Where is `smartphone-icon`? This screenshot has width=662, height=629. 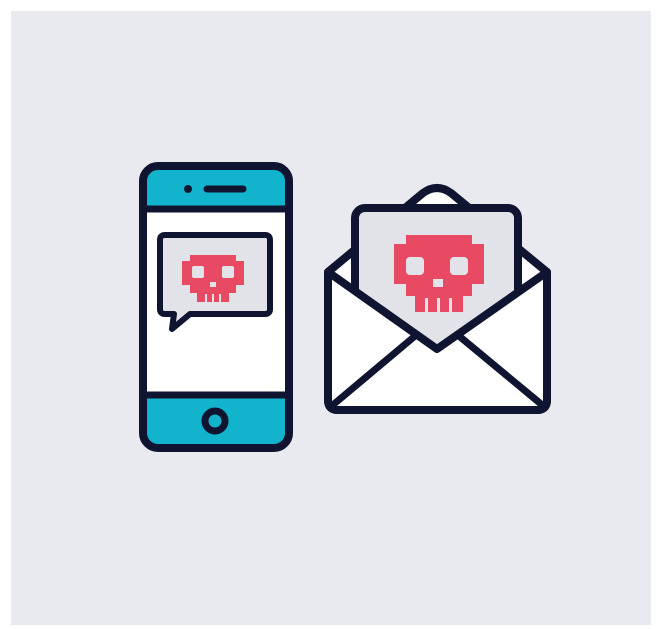
smartphone-icon is located at coordinates (216, 307).